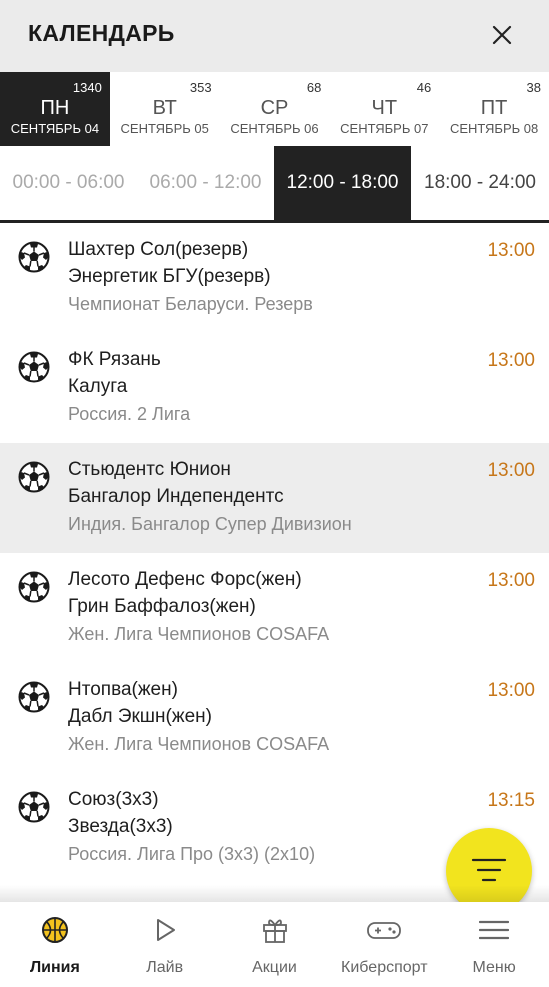  Describe the element at coordinates (114, 359) in the screenshot. I see `team-home: ФК Рязань` at that location.